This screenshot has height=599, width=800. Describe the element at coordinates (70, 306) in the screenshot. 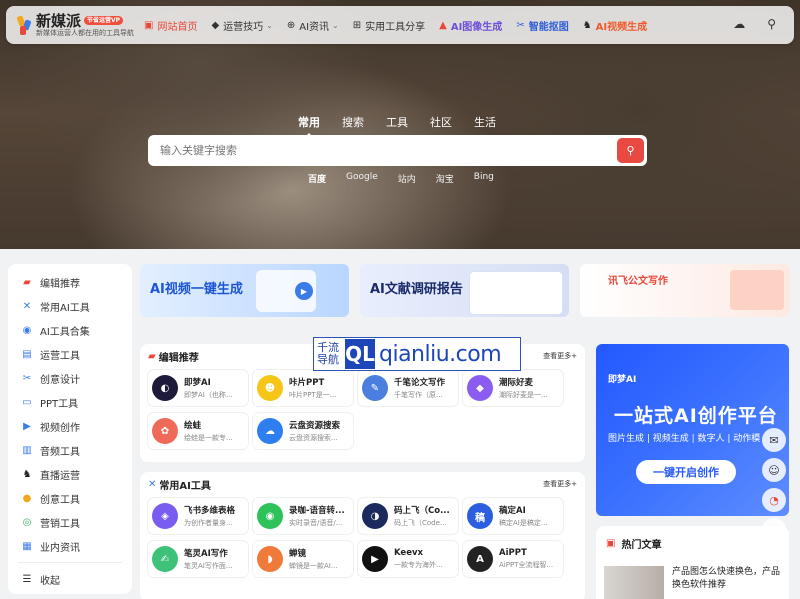

I see `sidebar-item-common-ai: ✕ 常用AI工具` at that location.